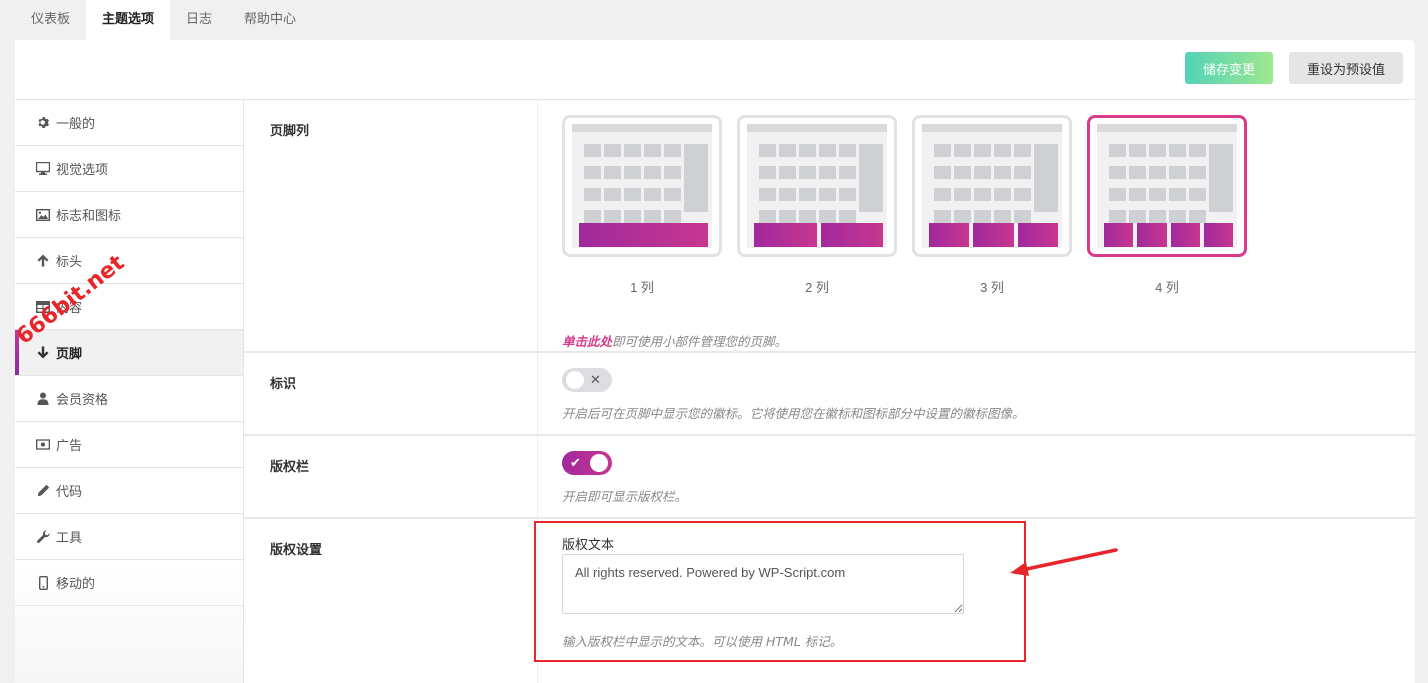  What do you see at coordinates (69, 353) in the screenshot?
I see `sidebar-item-label: 页脚` at bounding box center [69, 353].